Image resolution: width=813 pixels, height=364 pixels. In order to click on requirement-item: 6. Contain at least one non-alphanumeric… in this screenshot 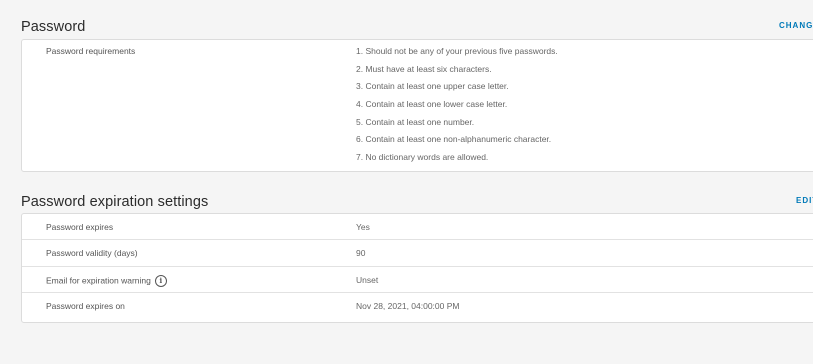, I will do `click(454, 139)`.